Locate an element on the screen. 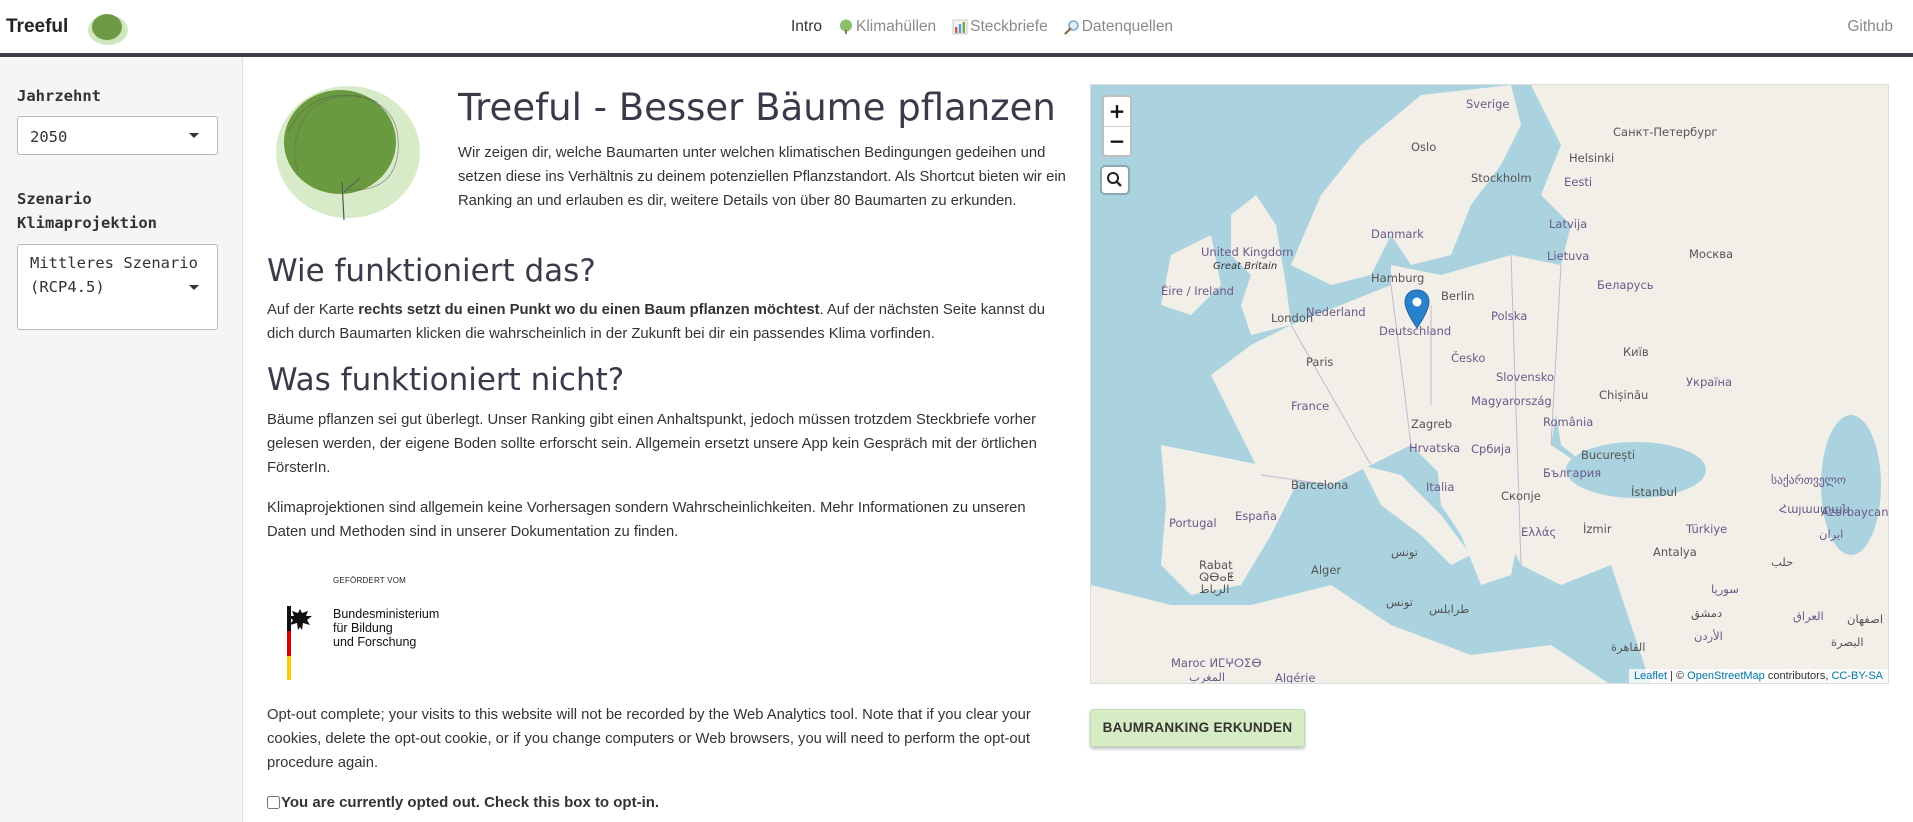 This screenshot has width=1913, height=822. decade-label: Jahrzehnt is located at coordinates (59, 96).